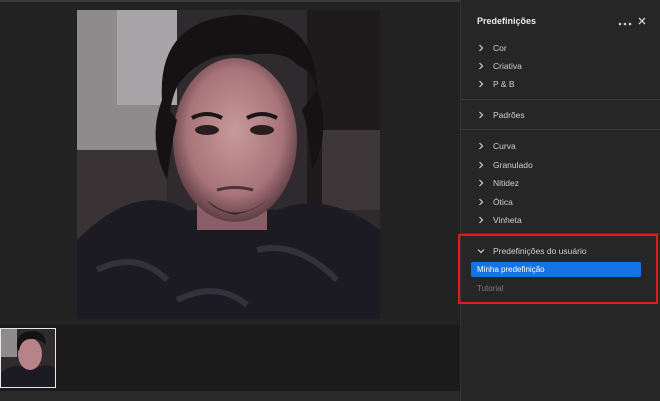  What do you see at coordinates (500, 48) in the screenshot?
I see `preset-group-label: Cor` at bounding box center [500, 48].